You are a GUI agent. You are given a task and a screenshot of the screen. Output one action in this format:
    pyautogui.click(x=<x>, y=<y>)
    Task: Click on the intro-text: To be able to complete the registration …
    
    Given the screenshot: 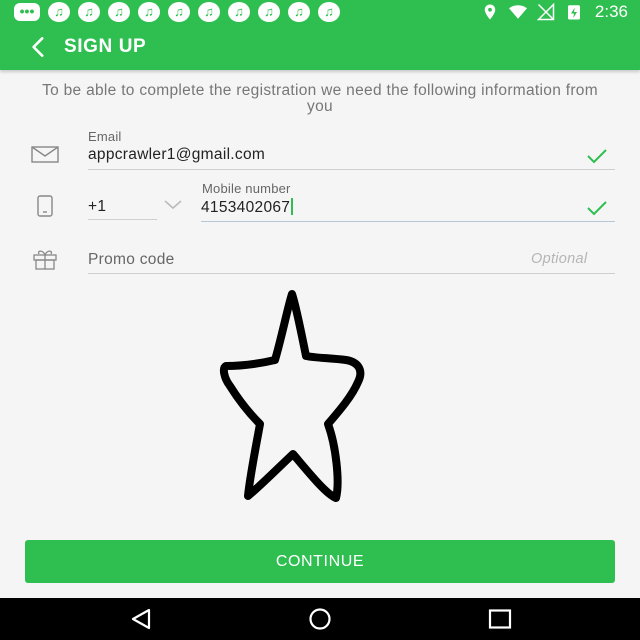 What is the action you would take?
    pyautogui.click(x=320, y=98)
    